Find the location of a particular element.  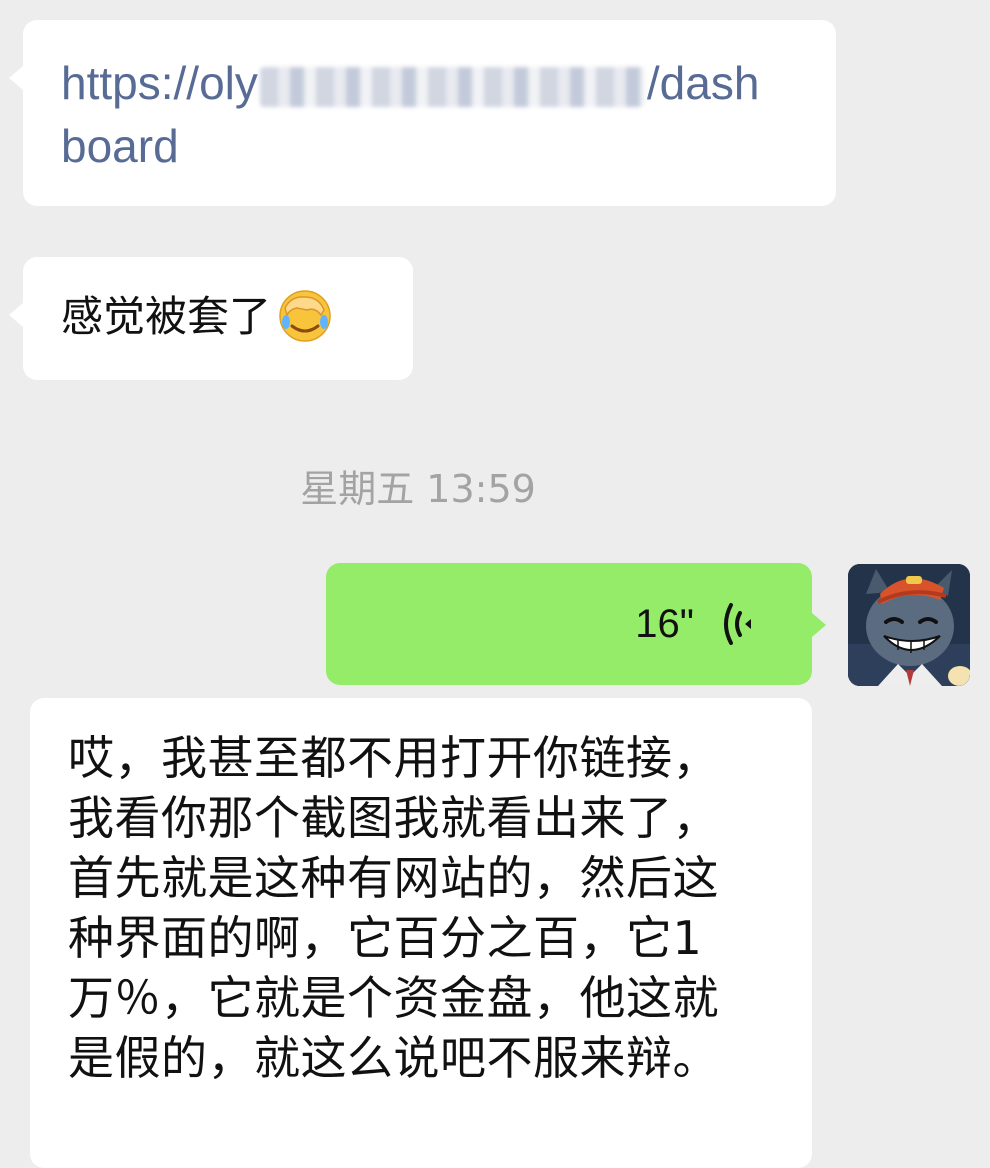

chat-timestamp: 星期五 13:59 is located at coordinates (418, 489).